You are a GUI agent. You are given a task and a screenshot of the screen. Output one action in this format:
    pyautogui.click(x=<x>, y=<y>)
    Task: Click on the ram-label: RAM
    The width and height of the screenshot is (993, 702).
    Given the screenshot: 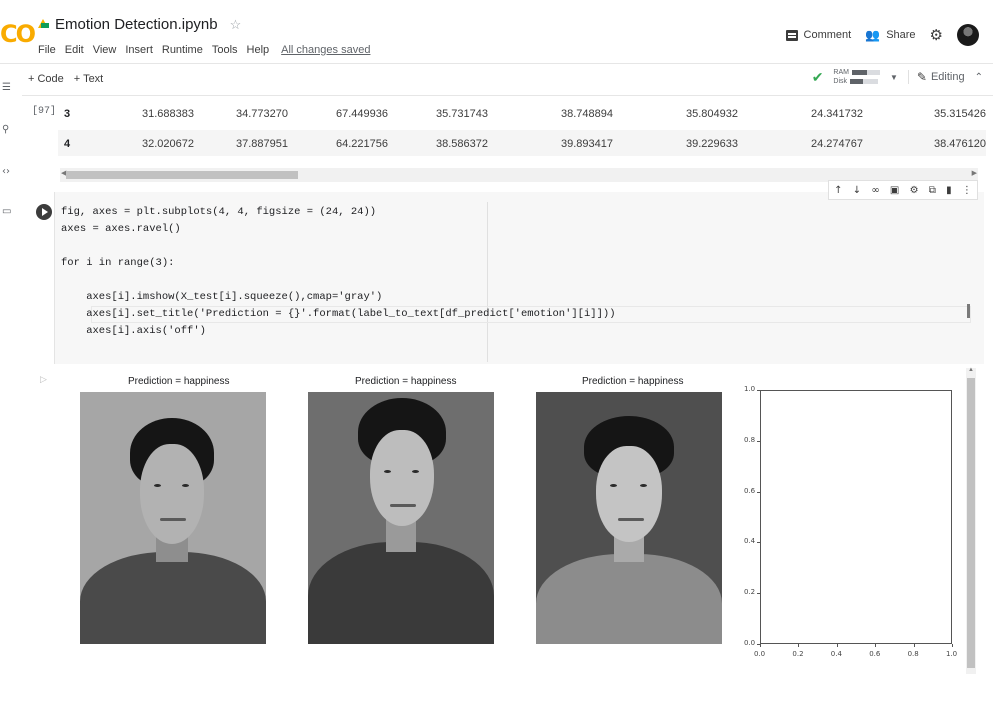 What is the action you would take?
    pyautogui.click(x=841, y=72)
    